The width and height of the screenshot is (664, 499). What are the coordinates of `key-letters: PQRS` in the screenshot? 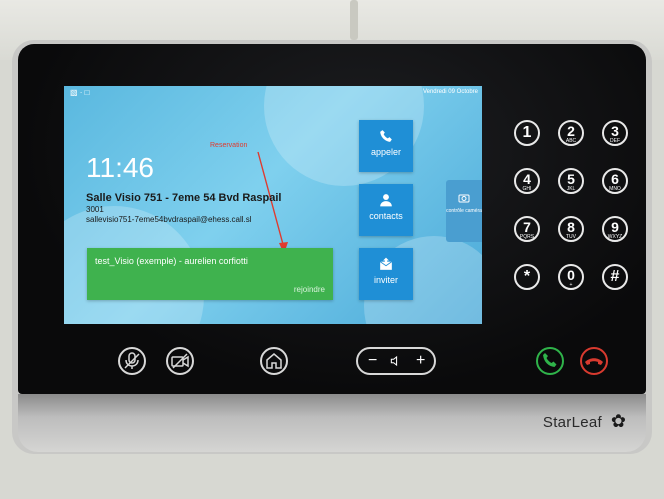 It's located at (527, 237).